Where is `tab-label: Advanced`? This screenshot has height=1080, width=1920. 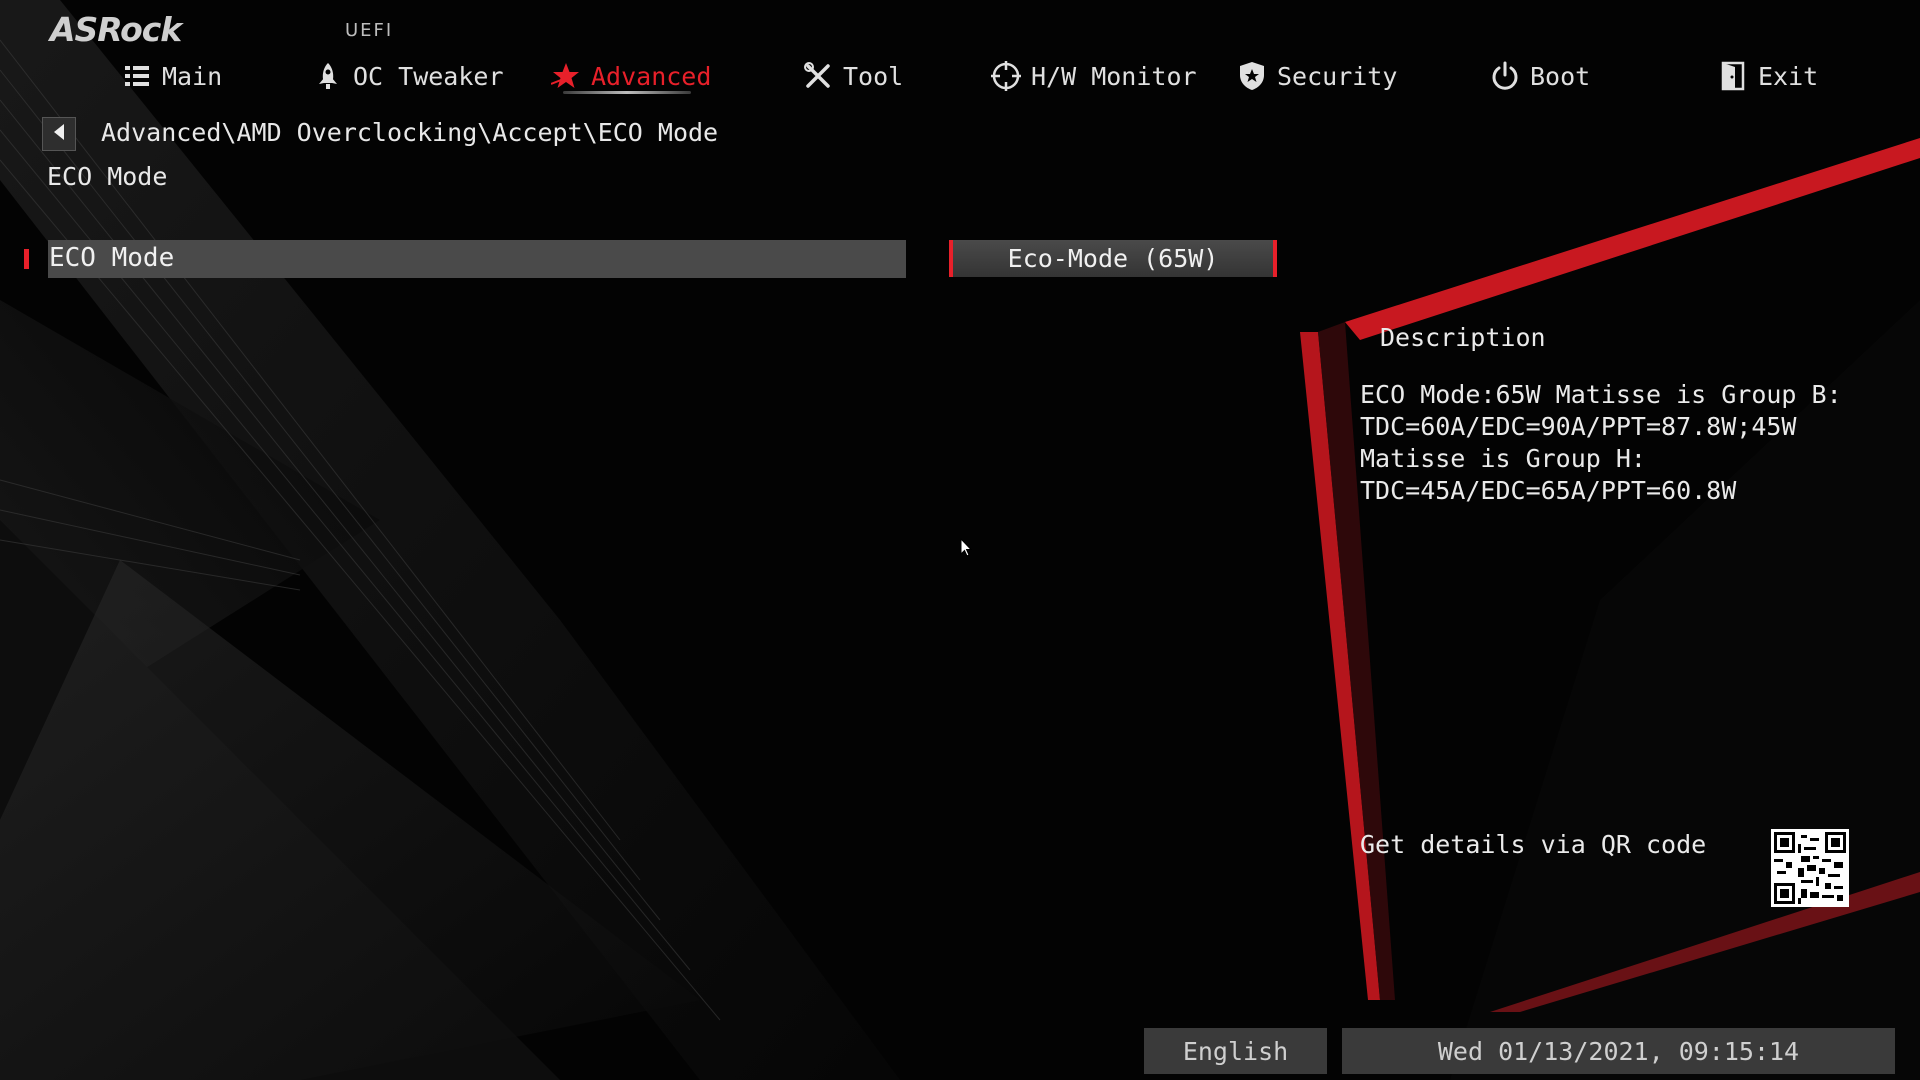 tab-label: Advanced is located at coordinates (651, 76).